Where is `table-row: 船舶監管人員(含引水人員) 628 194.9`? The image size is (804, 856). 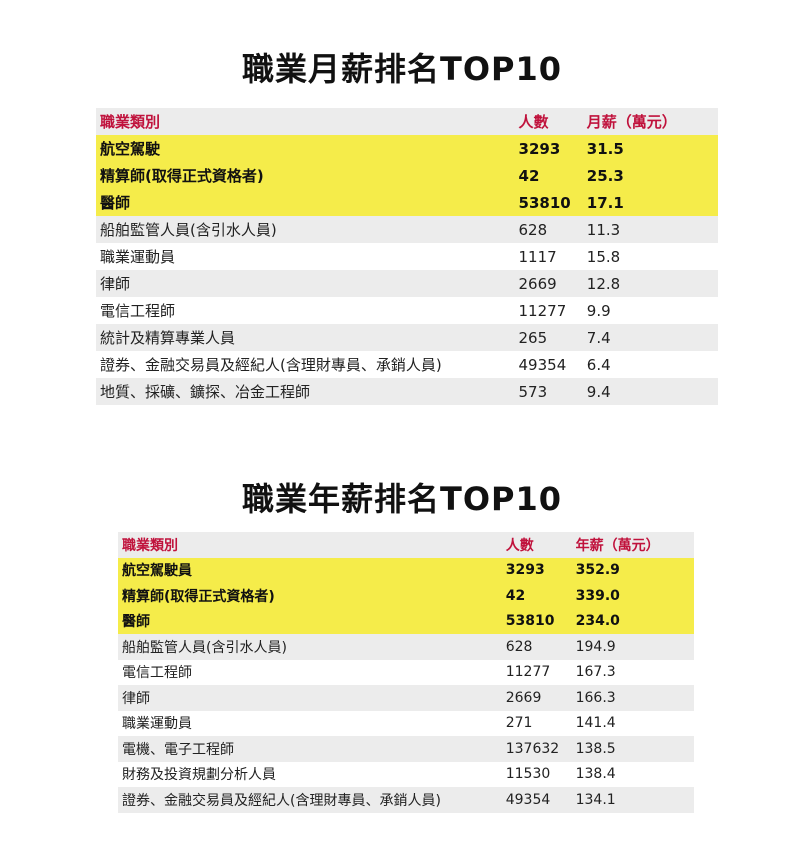
table-row: 船舶監管人員(含引水人員) 628 194.9 is located at coordinates (406, 647).